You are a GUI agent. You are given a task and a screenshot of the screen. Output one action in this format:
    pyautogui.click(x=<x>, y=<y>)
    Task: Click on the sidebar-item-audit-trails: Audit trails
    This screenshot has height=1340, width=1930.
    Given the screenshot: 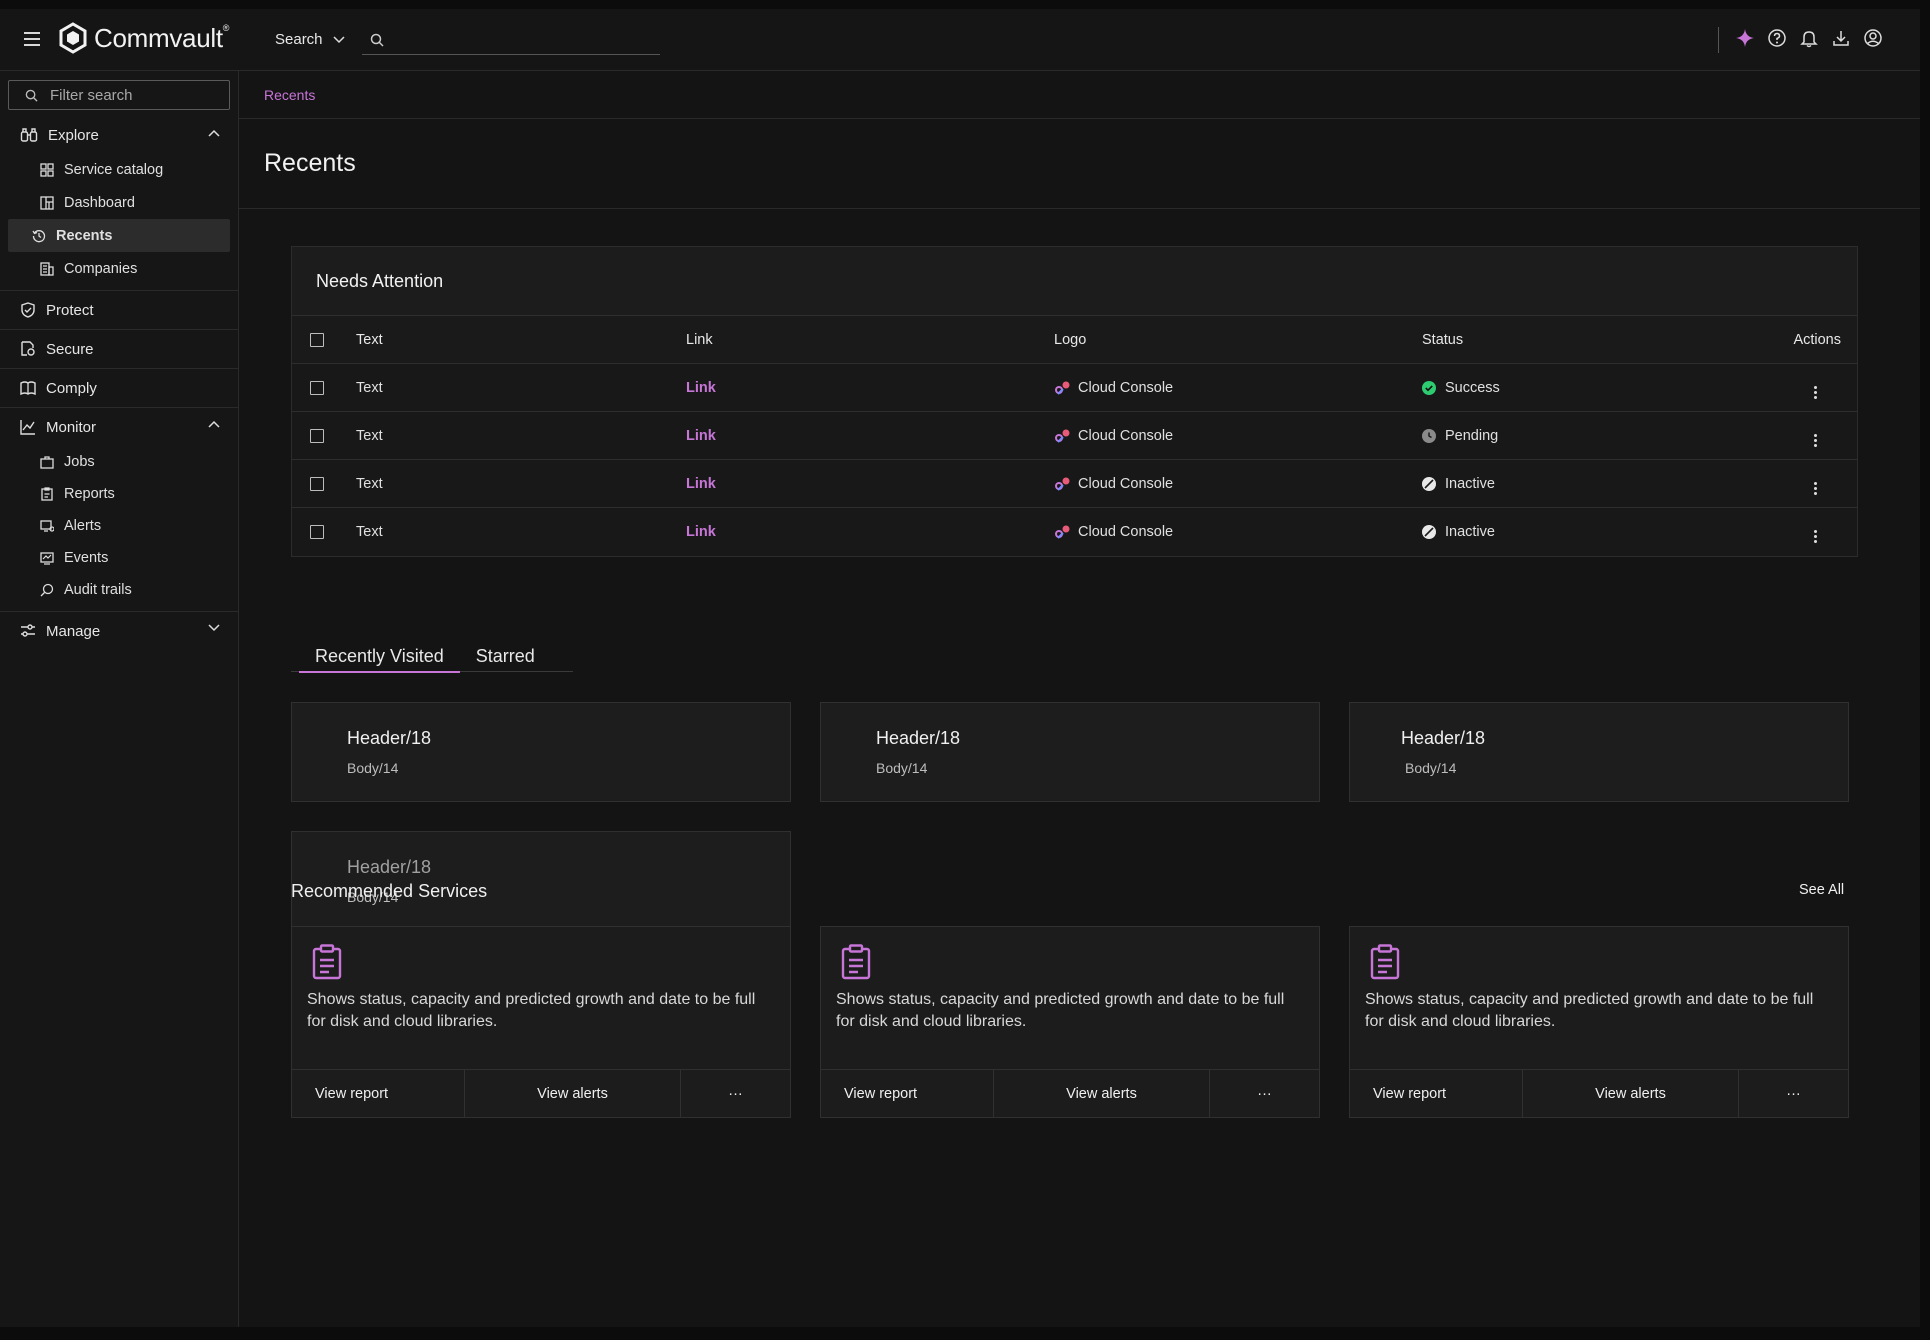 What is the action you would take?
    pyautogui.click(x=119, y=590)
    